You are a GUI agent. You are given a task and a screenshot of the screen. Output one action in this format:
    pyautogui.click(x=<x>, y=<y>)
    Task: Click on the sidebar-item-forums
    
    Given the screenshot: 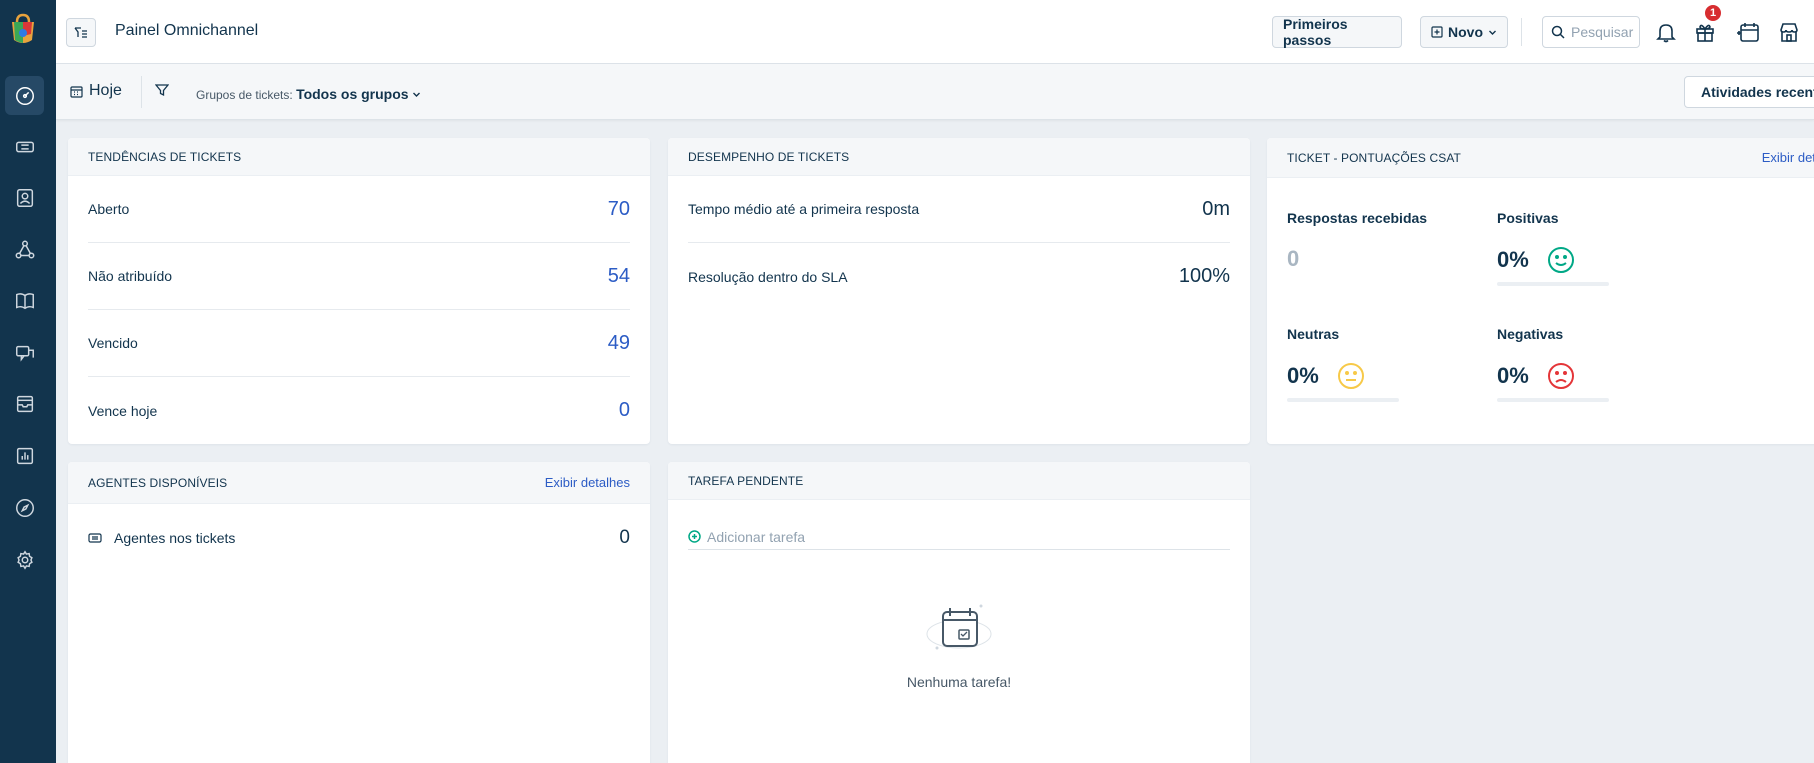 What is the action you would take?
    pyautogui.click(x=24, y=352)
    